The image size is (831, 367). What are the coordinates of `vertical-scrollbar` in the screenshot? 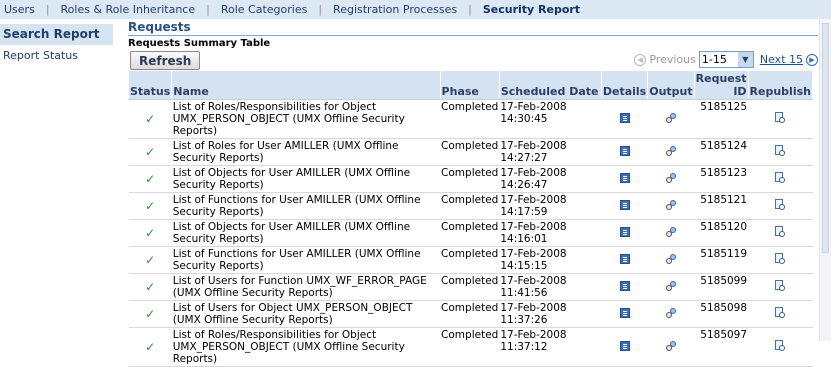 It's located at (825, 180).